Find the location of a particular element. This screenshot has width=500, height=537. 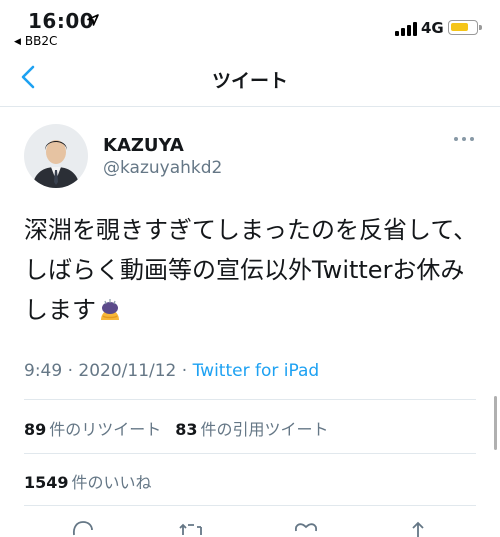

tweet-action-bar is located at coordinates (250, 525).